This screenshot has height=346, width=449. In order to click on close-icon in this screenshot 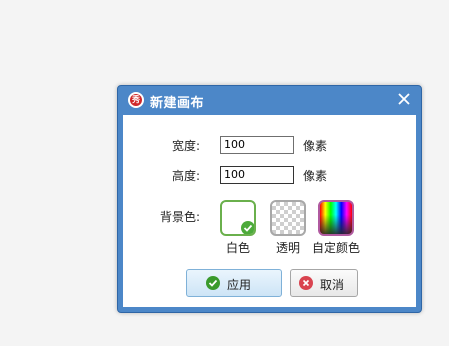, I will do `click(404, 99)`.